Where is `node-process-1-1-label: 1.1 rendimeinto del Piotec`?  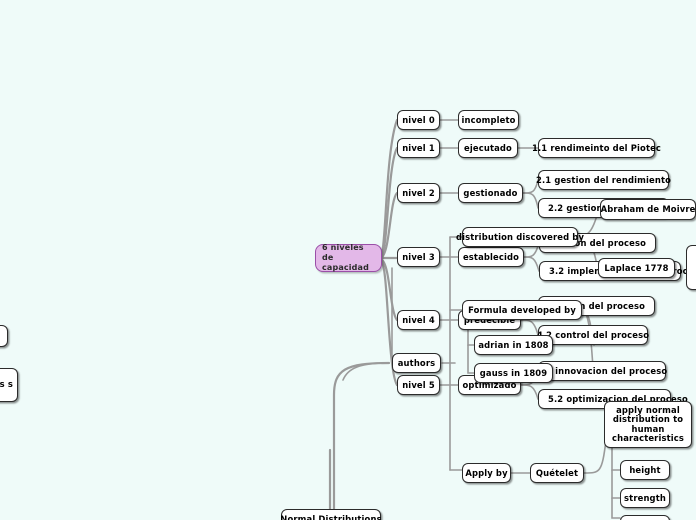 node-process-1-1-label: 1.1 rendimeinto del Piotec is located at coordinates (596, 147).